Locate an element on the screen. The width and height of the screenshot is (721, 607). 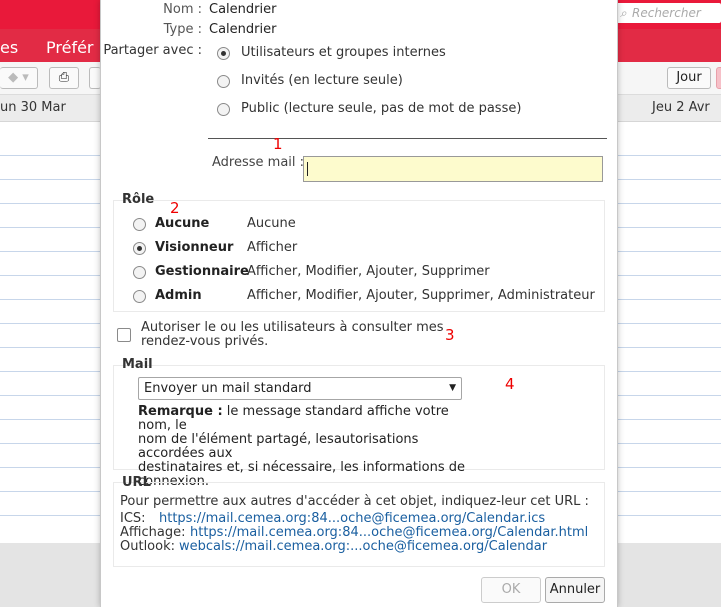
share-internal-label: Utilisateurs et groupes internes is located at coordinates (343, 52).